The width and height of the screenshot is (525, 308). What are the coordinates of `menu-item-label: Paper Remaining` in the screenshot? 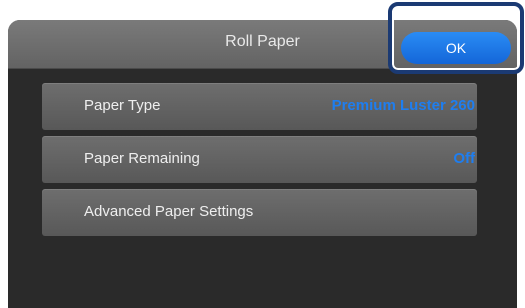 It's located at (142, 158).